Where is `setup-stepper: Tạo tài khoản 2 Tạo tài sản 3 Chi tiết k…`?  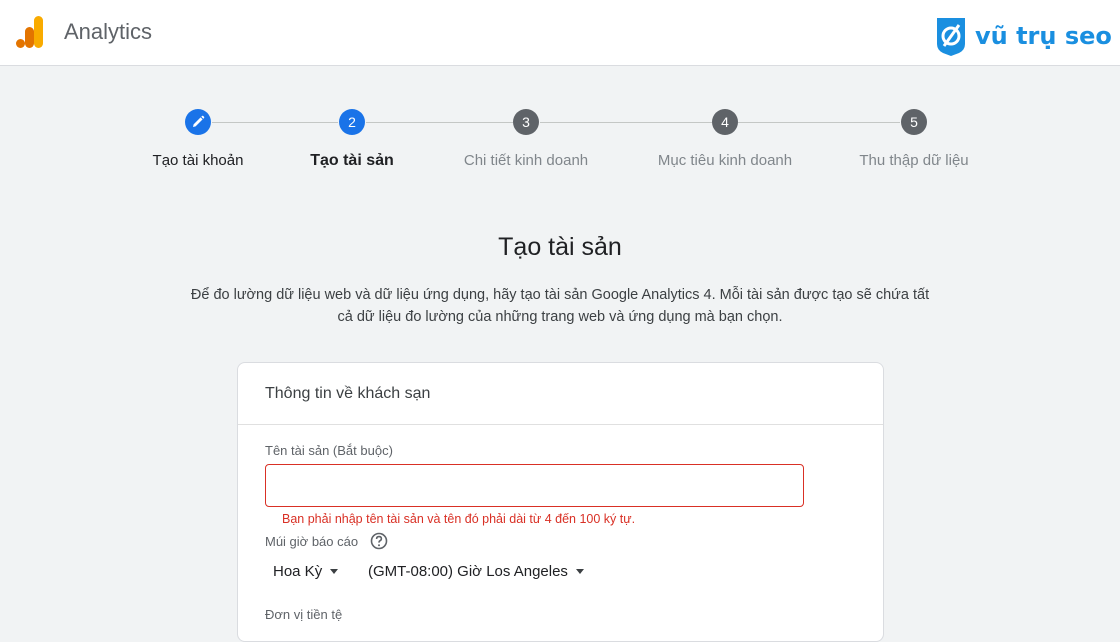 setup-stepper: Tạo tài khoản 2 Tạo tài sản 3 Chi tiết k… is located at coordinates (560, 148).